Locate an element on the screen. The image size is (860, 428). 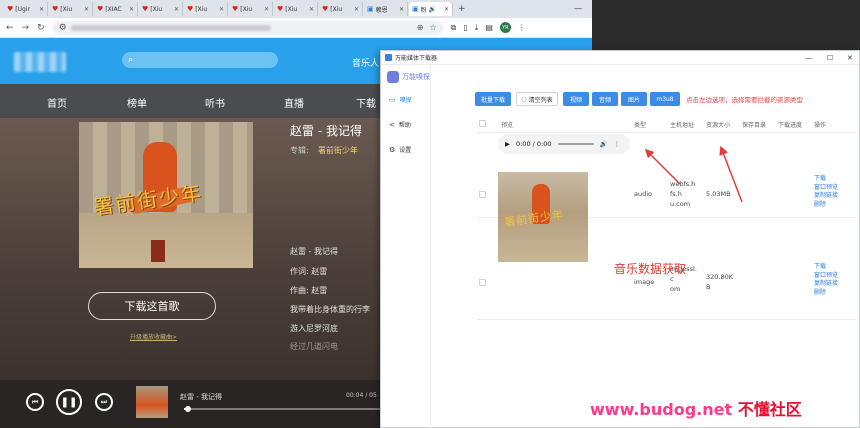
clear-list-button: ◌ 清空列表 is located at coordinates (537, 99).